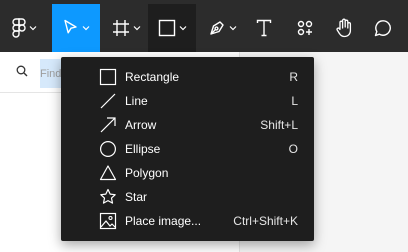 The width and height of the screenshot is (408, 252). I want to click on menu-item-label: Rectangle, so click(152, 77).